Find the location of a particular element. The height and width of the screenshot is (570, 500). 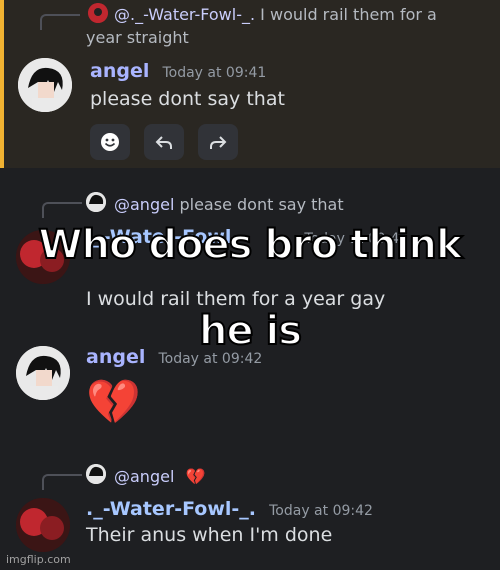

reply-text: I would rail them for a is located at coordinates (348, 14).